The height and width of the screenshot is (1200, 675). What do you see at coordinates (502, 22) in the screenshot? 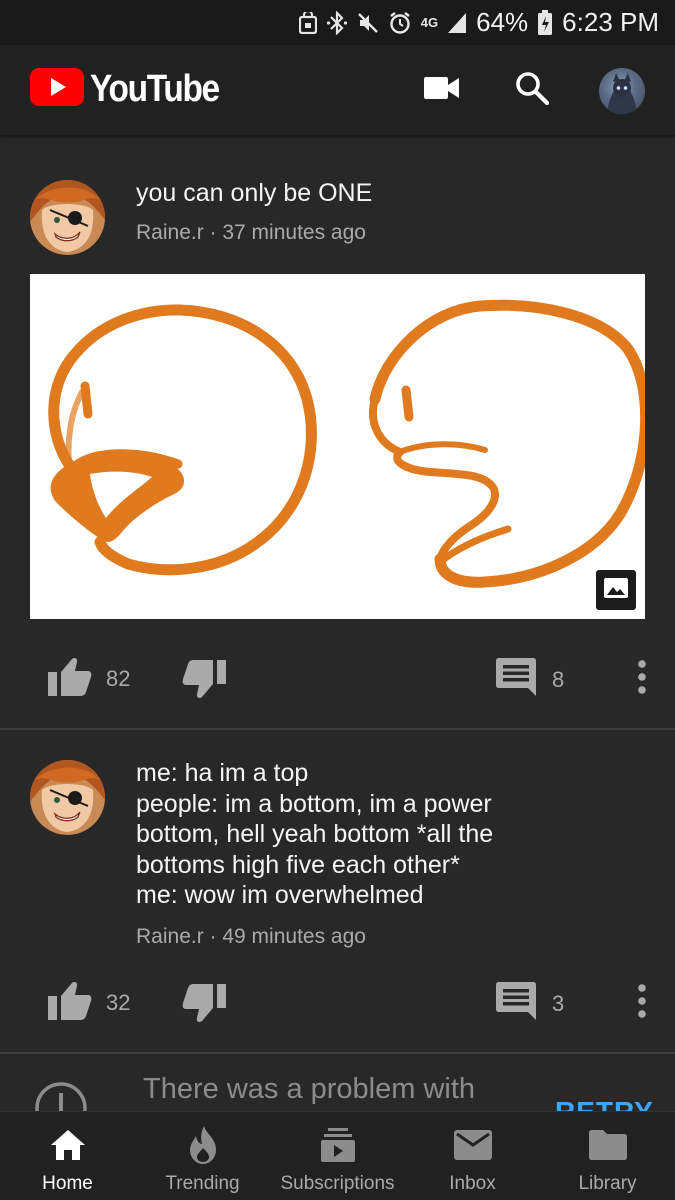
I see `battery-percent: 64%` at bounding box center [502, 22].